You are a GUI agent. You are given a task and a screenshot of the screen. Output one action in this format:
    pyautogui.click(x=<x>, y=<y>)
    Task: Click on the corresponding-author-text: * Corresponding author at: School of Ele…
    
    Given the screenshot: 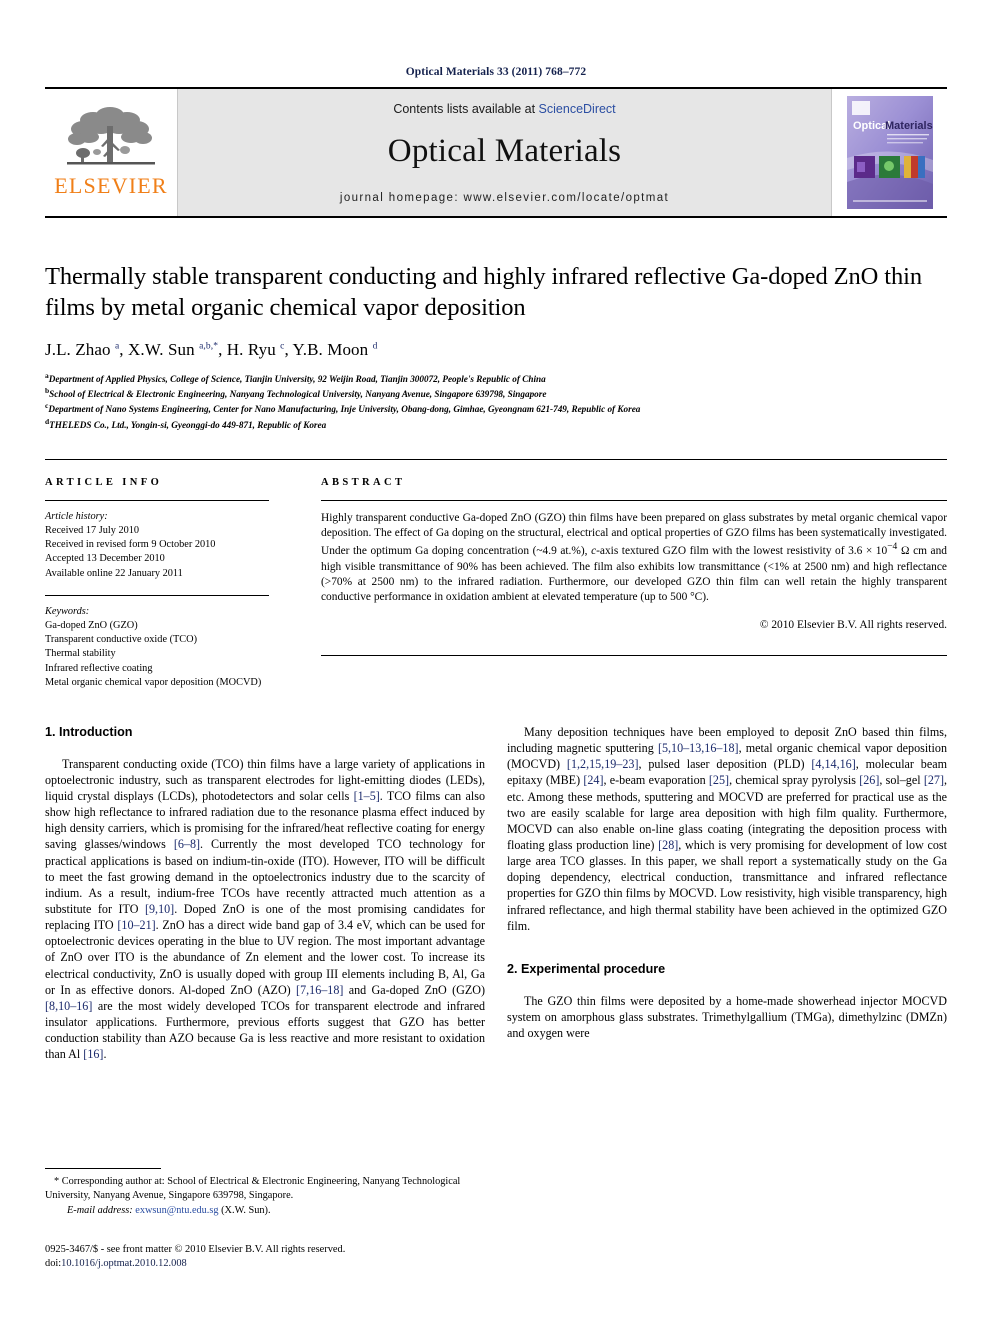 What is the action you would take?
    pyautogui.click(x=253, y=1188)
    